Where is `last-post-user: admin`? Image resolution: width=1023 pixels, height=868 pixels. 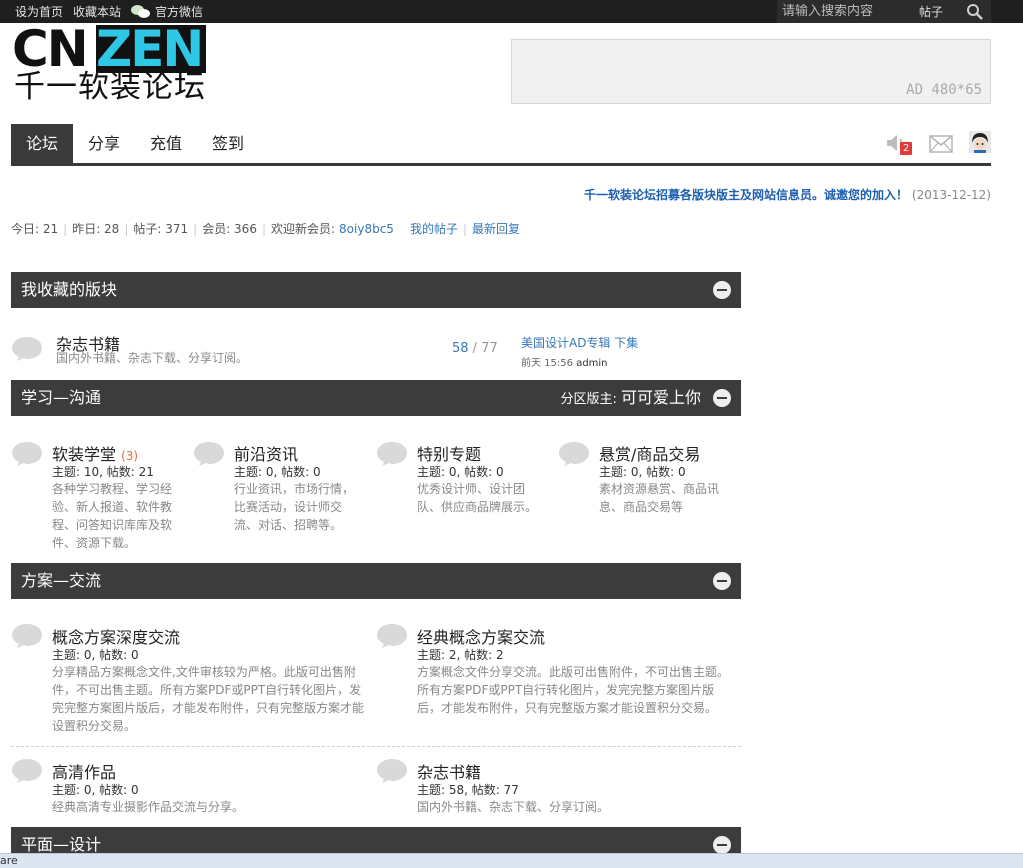 last-post-user: admin is located at coordinates (591, 363).